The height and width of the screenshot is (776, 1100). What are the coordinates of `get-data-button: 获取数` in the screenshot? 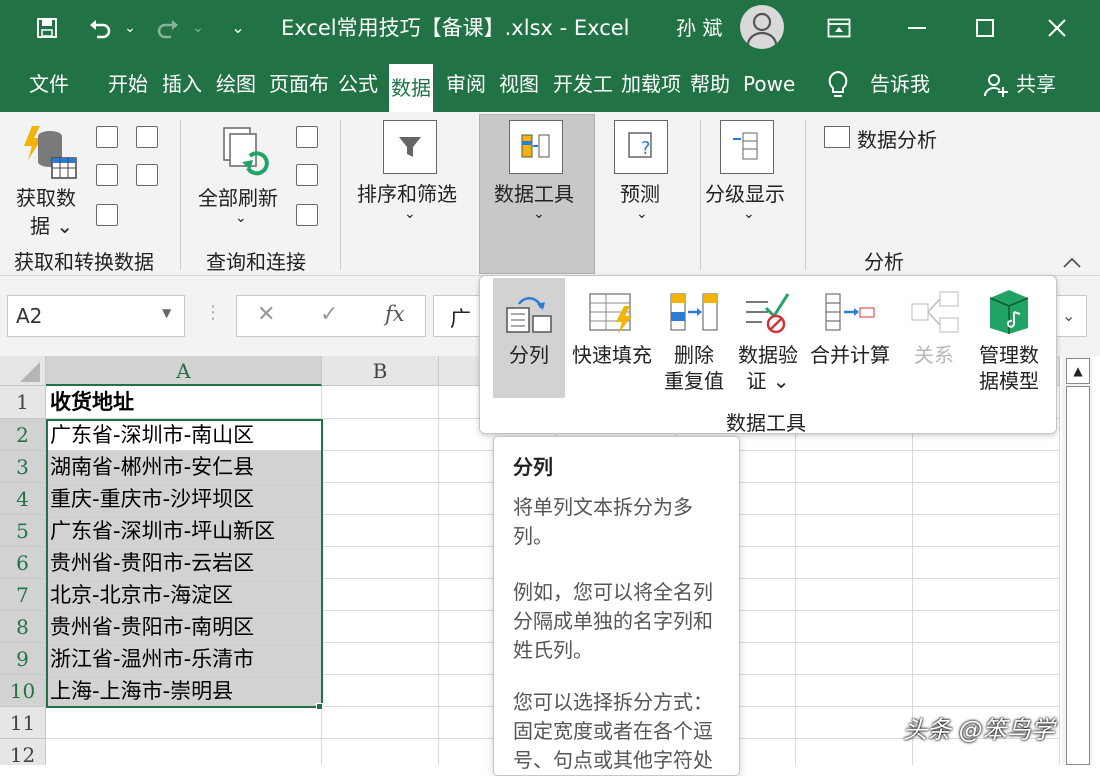 It's located at (46, 196).